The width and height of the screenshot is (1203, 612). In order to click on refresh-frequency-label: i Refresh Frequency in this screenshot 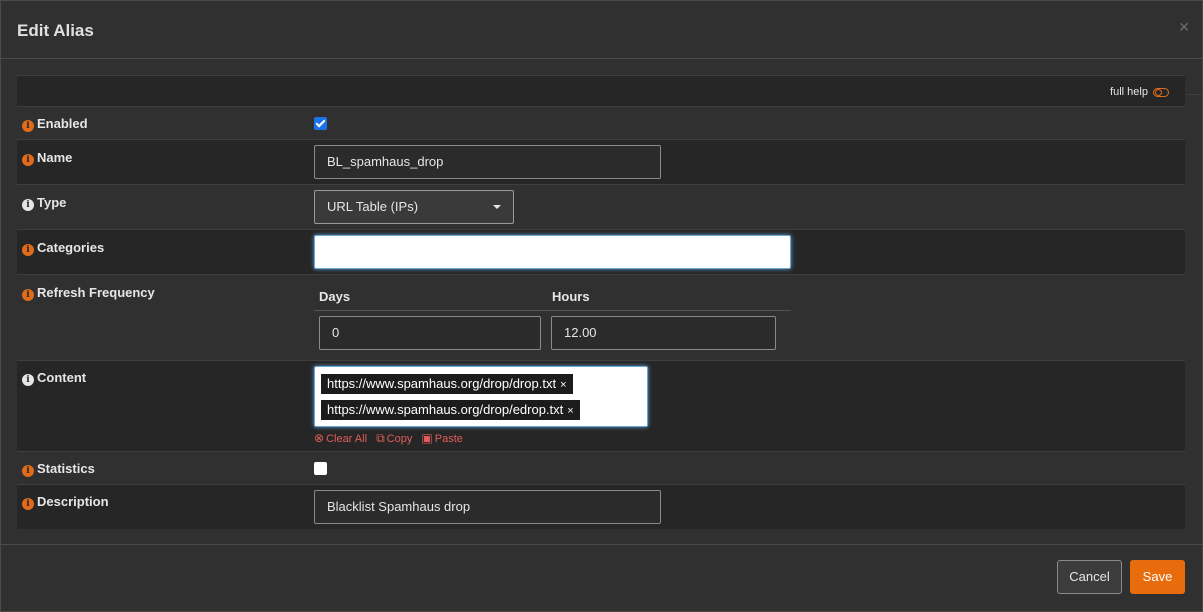, I will do `click(88, 293)`.